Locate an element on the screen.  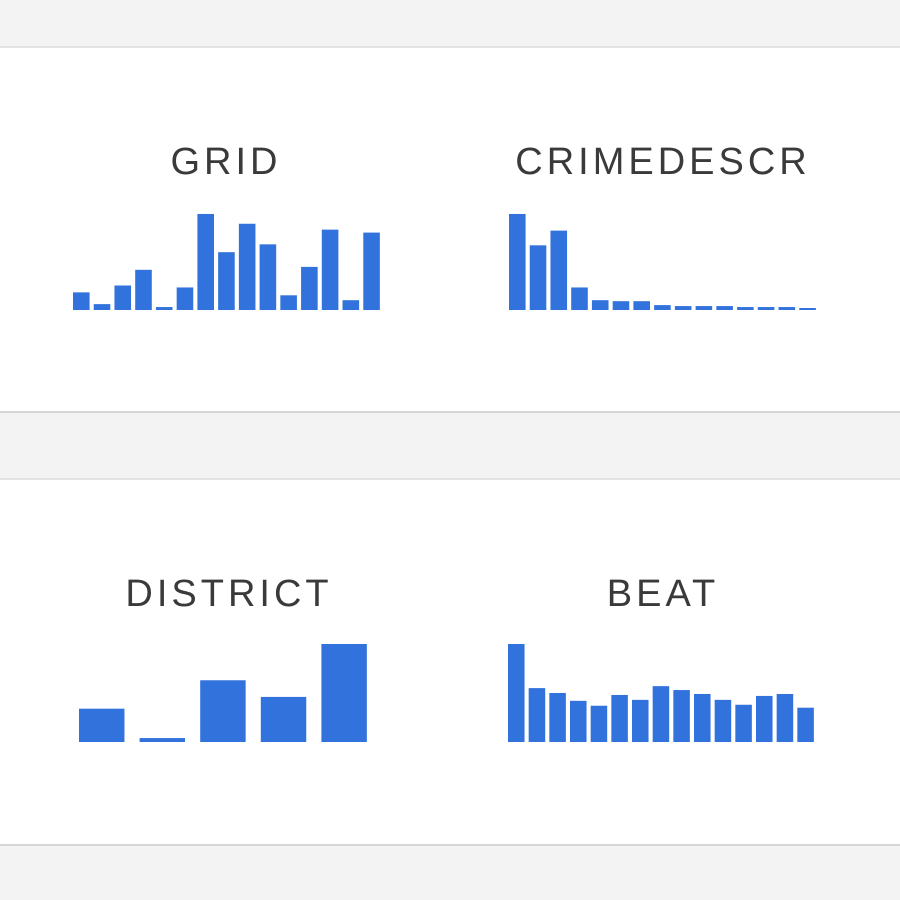
column-title-district: DISTRICT is located at coordinates (229, 594).